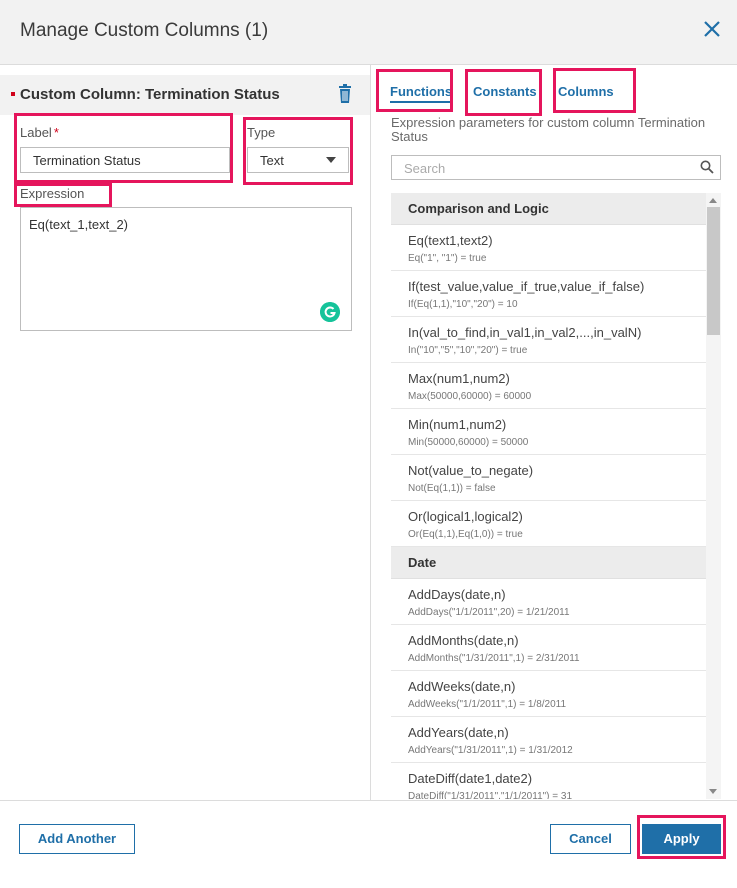 The image size is (737, 888). What do you see at coordinates (77, 839) in the screenshot?
I see `add-another-button: Add Another` at bounding box center [77, 839].